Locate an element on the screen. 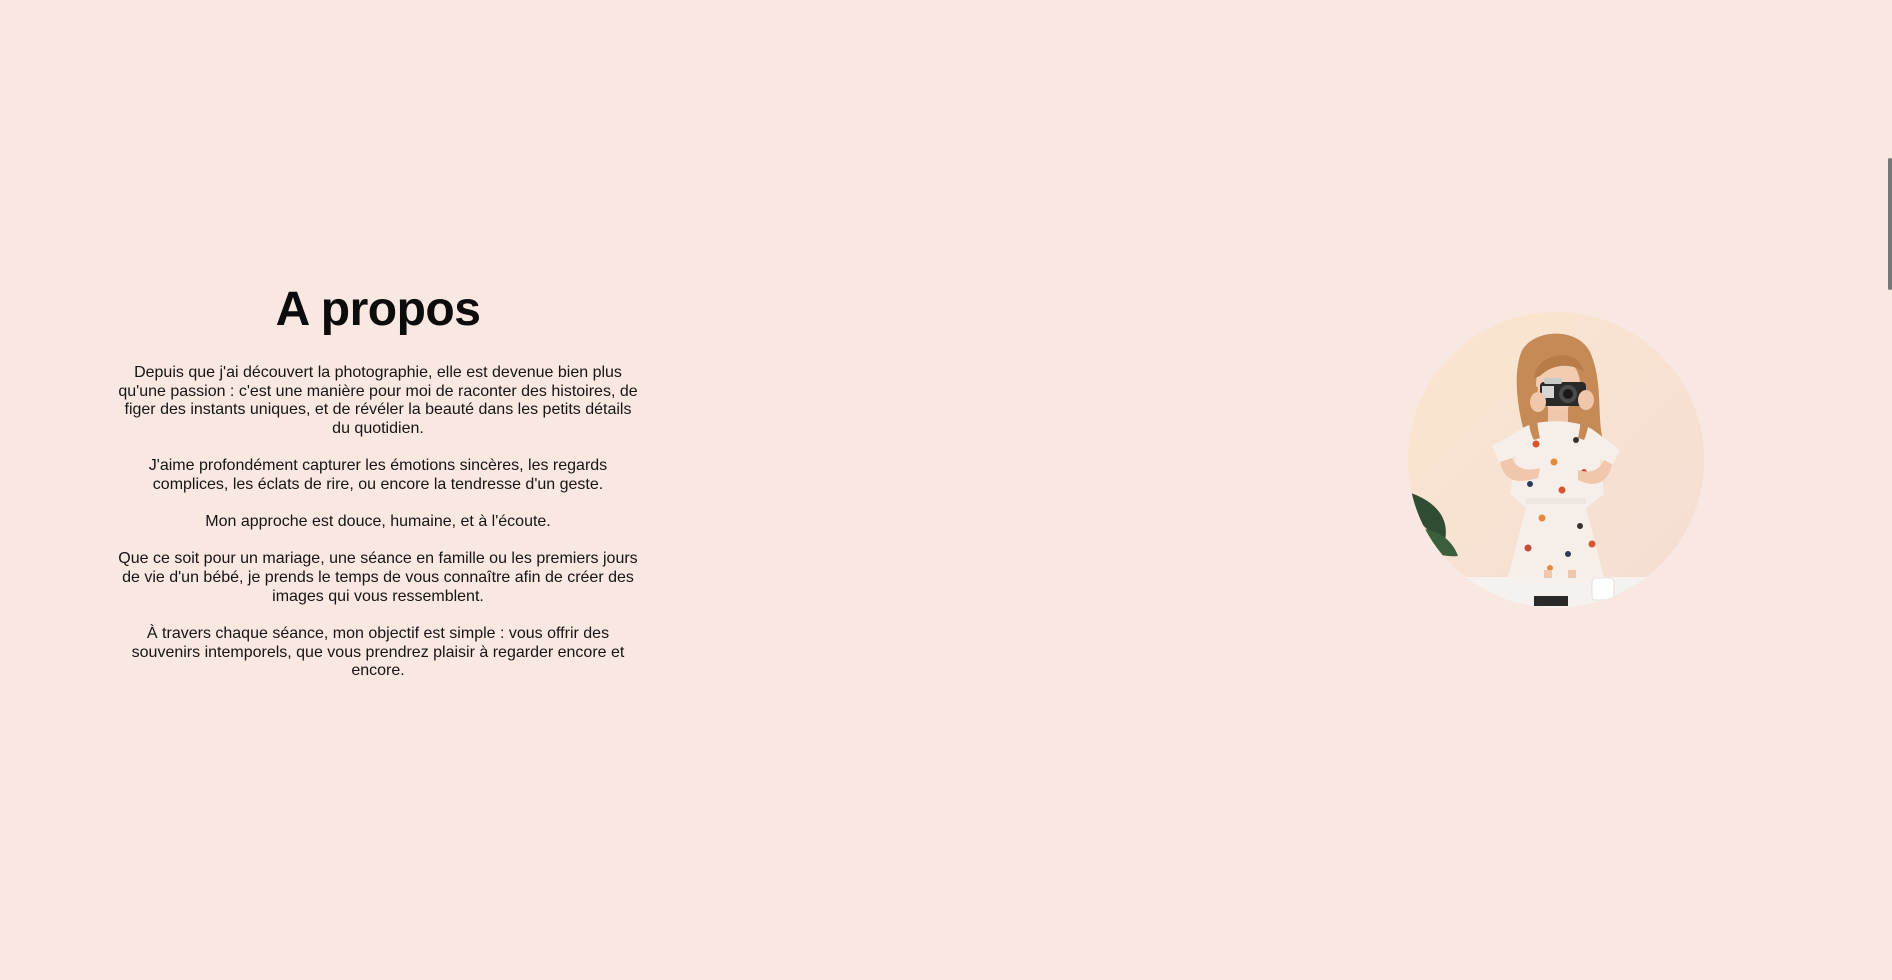  about-title: A propos is located at coordinates (378, 309).